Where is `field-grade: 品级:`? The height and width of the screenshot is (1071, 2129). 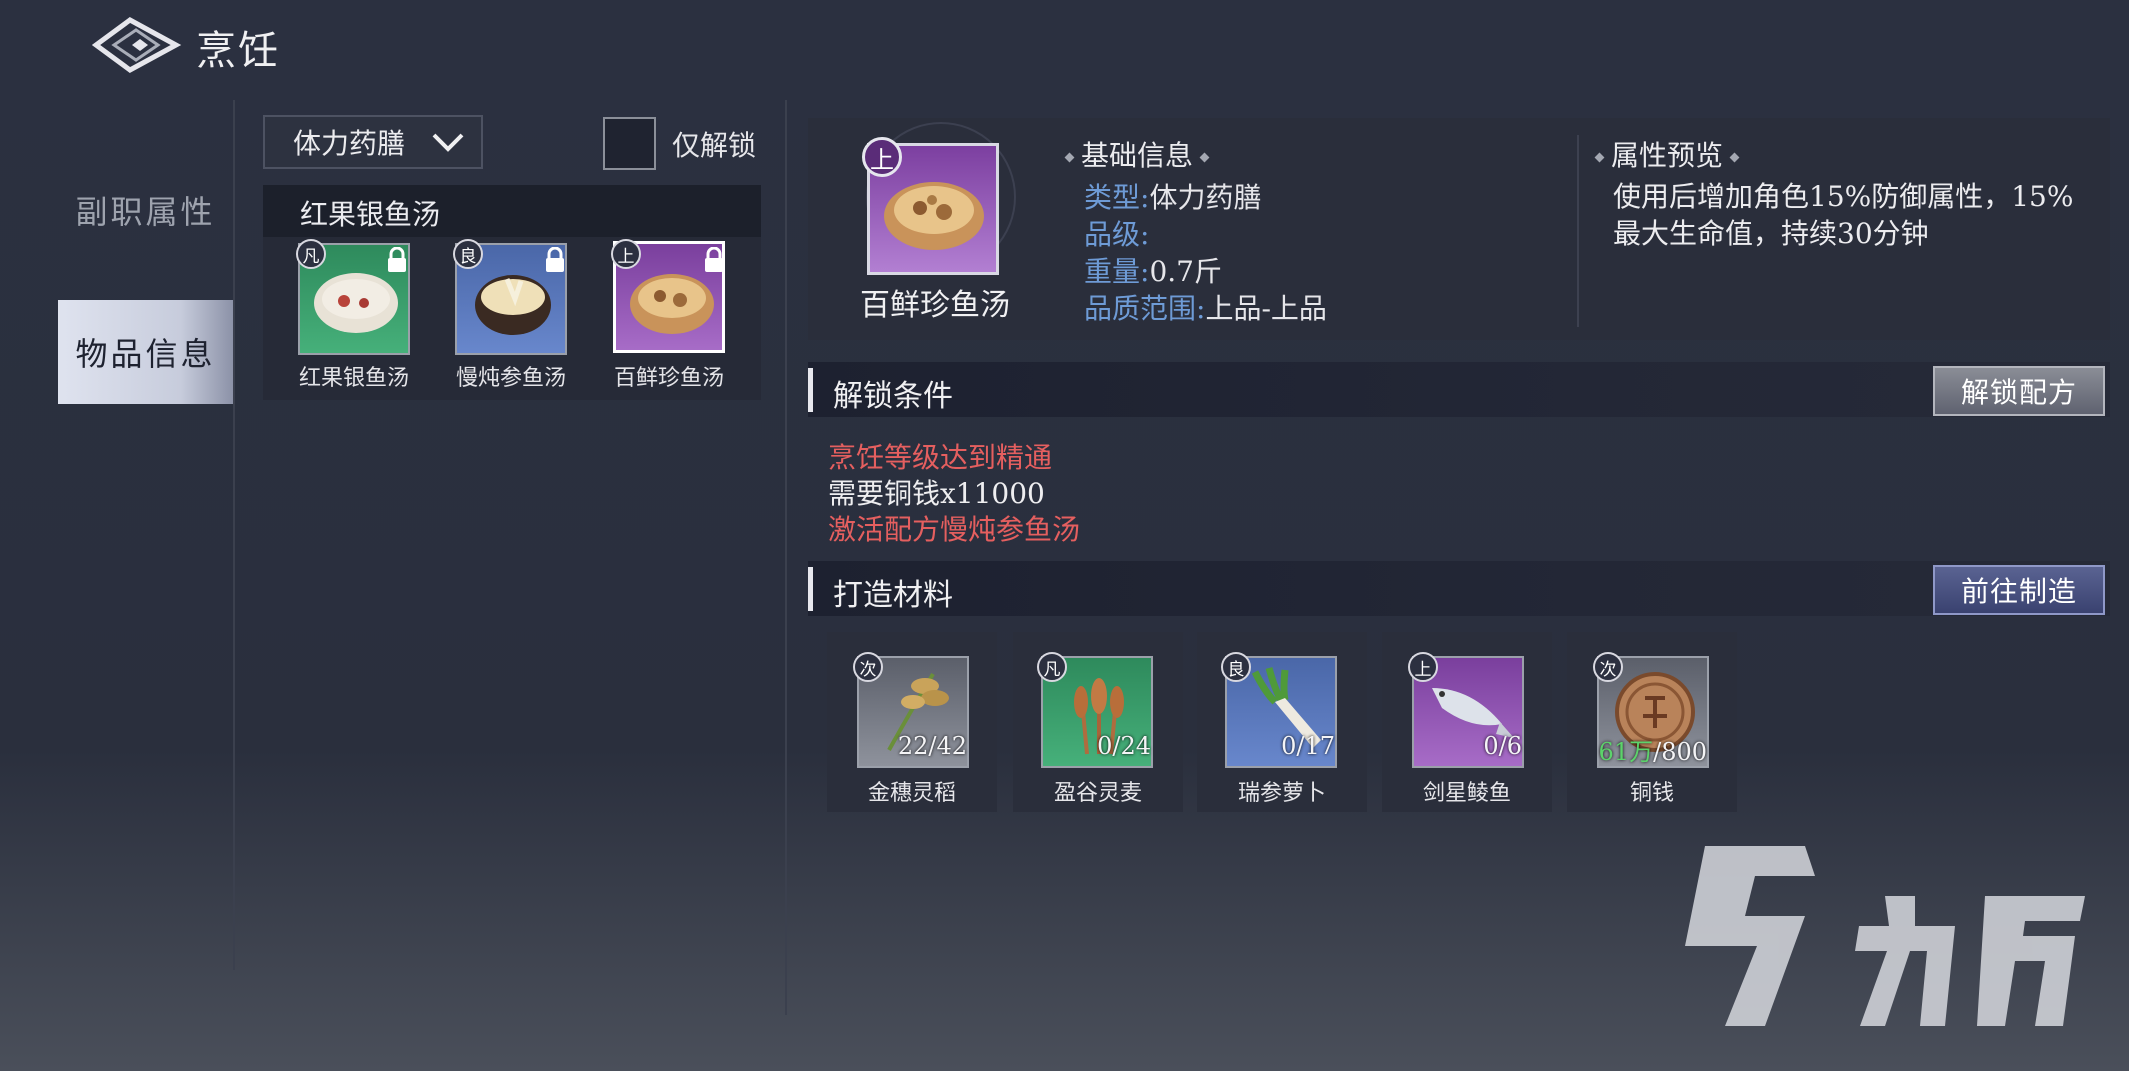
field-grade: 品级: is located at coordinates (1117, 234).